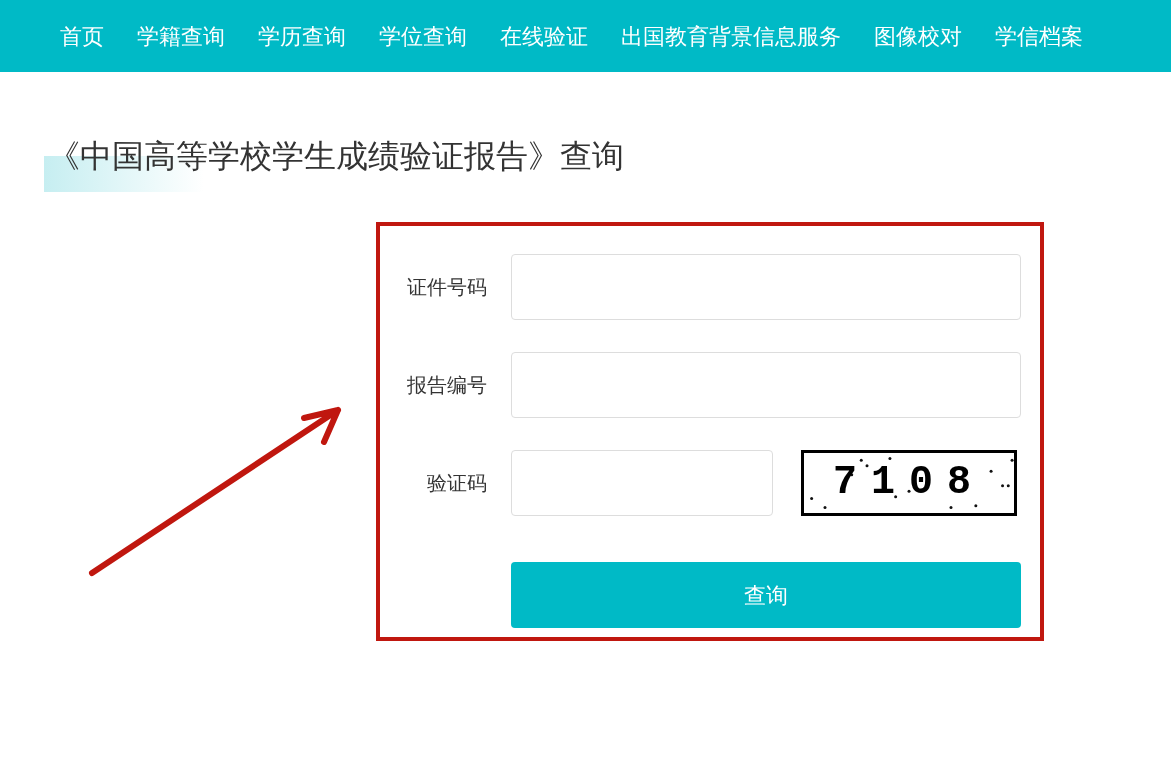 This screenshot has height=778, width=1171. I want to click on nav-link: 学信档案, so click(1039, 36).